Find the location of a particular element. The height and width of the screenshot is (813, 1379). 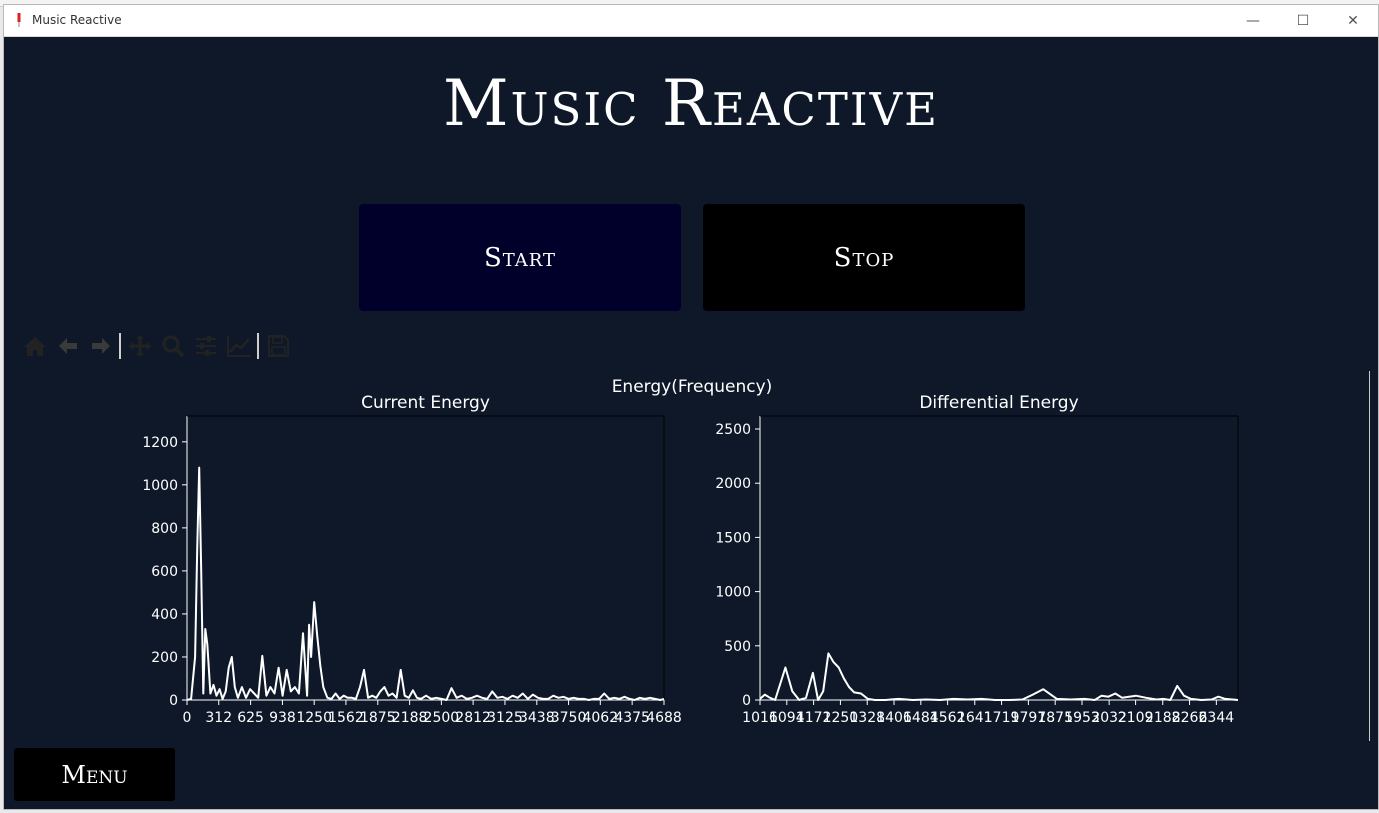

y-tick-label: 600 is located at coordinates (164, 572).